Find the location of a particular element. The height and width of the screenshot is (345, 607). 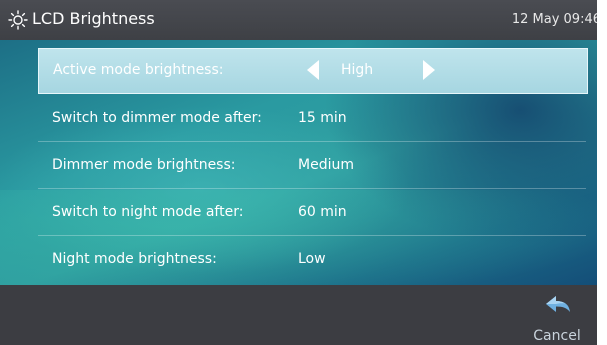

sun-icon is located at coordinates (18, 20).